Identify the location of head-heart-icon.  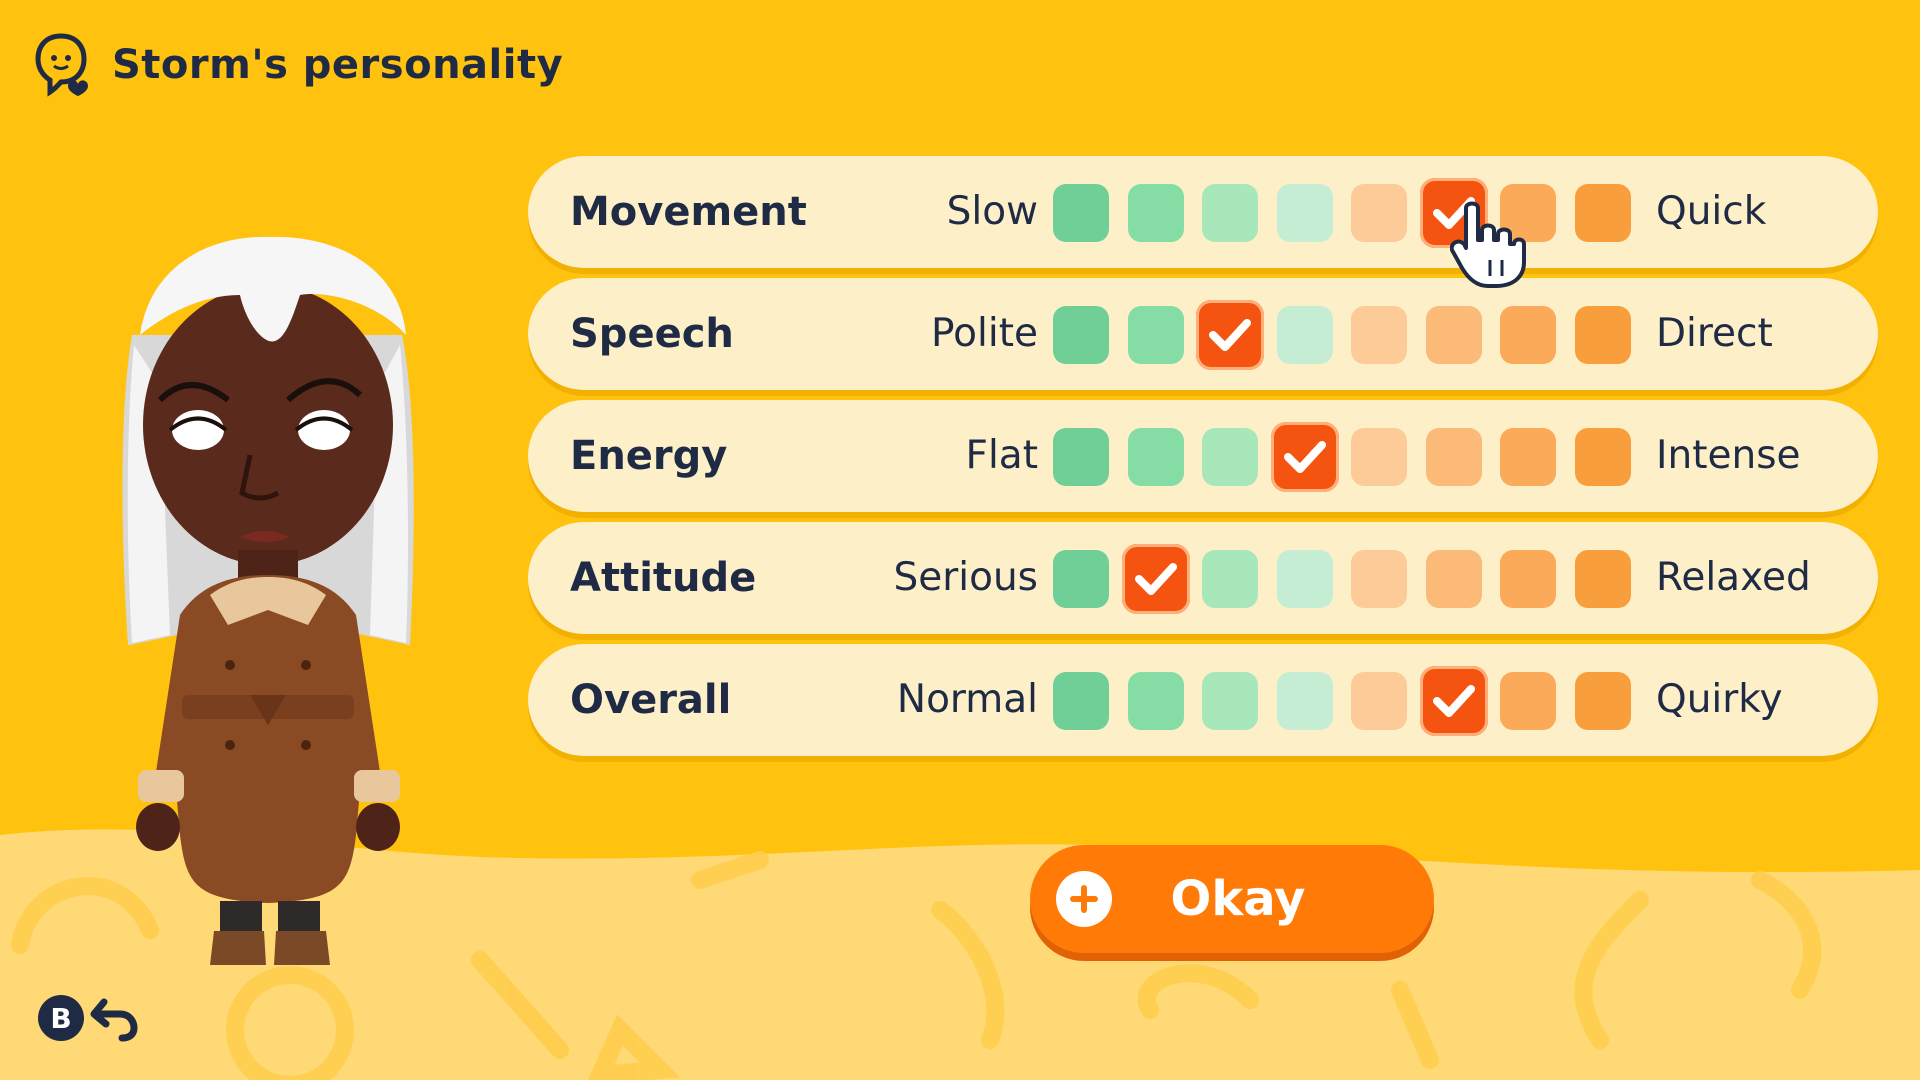
(61, 65).